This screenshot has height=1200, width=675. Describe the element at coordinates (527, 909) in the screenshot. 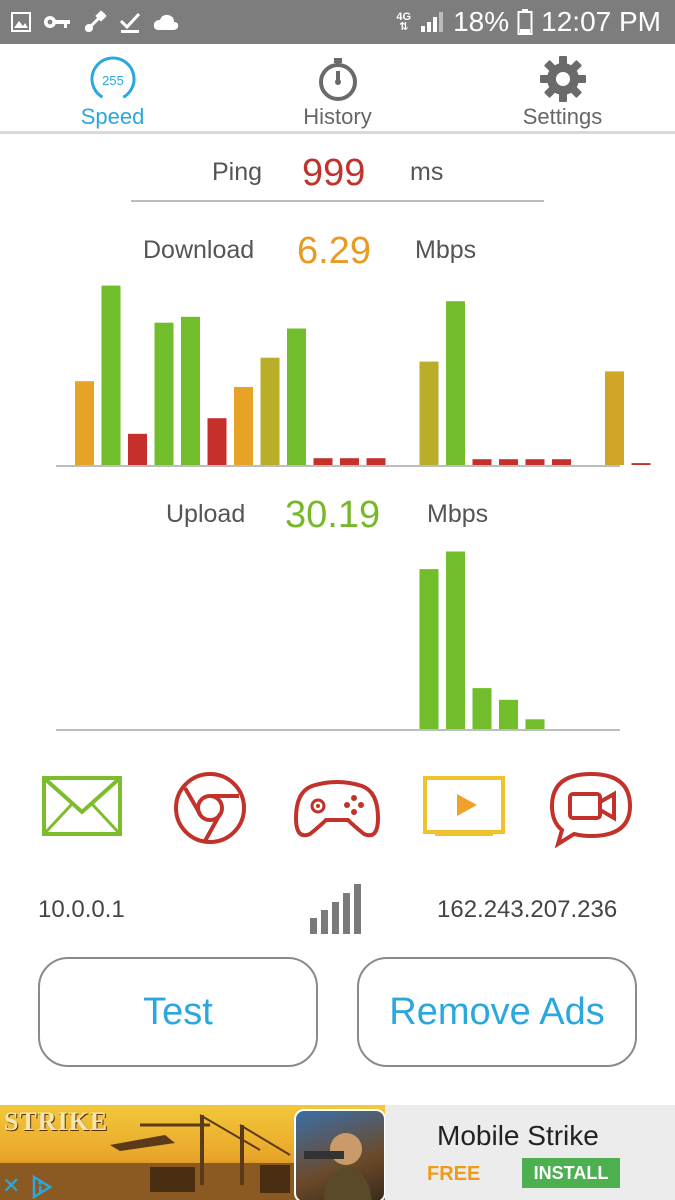

I see `remote-ip: 162.243.207.236` at that location.